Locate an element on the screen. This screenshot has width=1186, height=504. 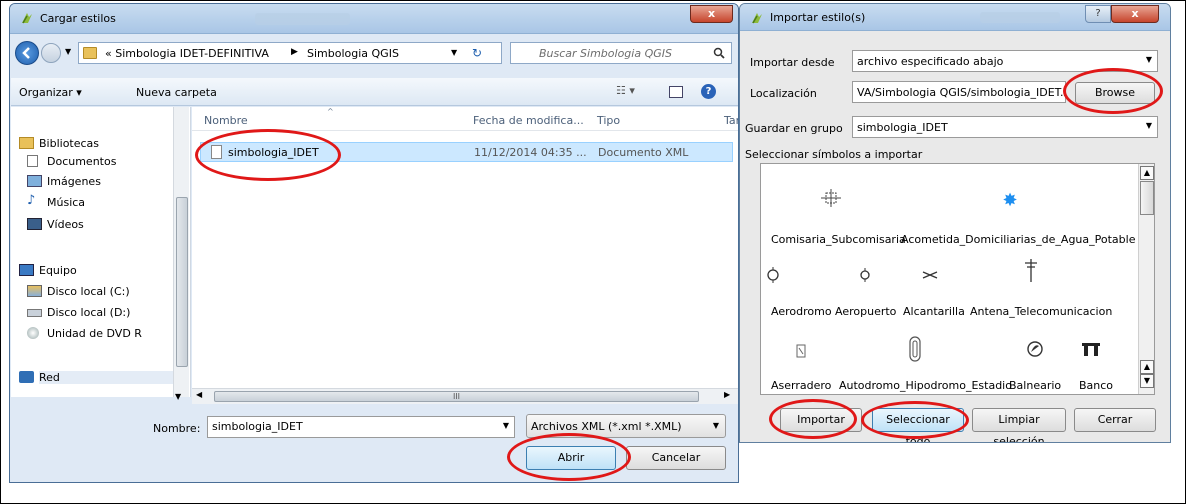
col-name: Nombre is located at coordinates (226, 120).